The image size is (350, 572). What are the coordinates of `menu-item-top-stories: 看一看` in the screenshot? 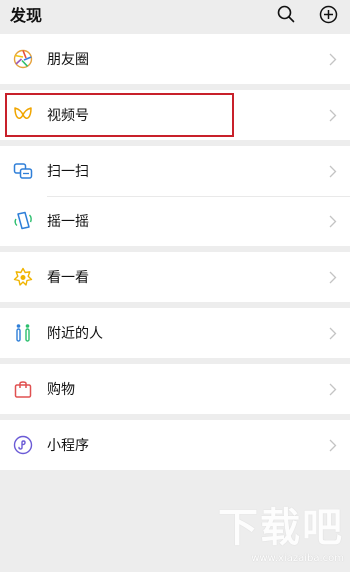 It's located at (175, 277).